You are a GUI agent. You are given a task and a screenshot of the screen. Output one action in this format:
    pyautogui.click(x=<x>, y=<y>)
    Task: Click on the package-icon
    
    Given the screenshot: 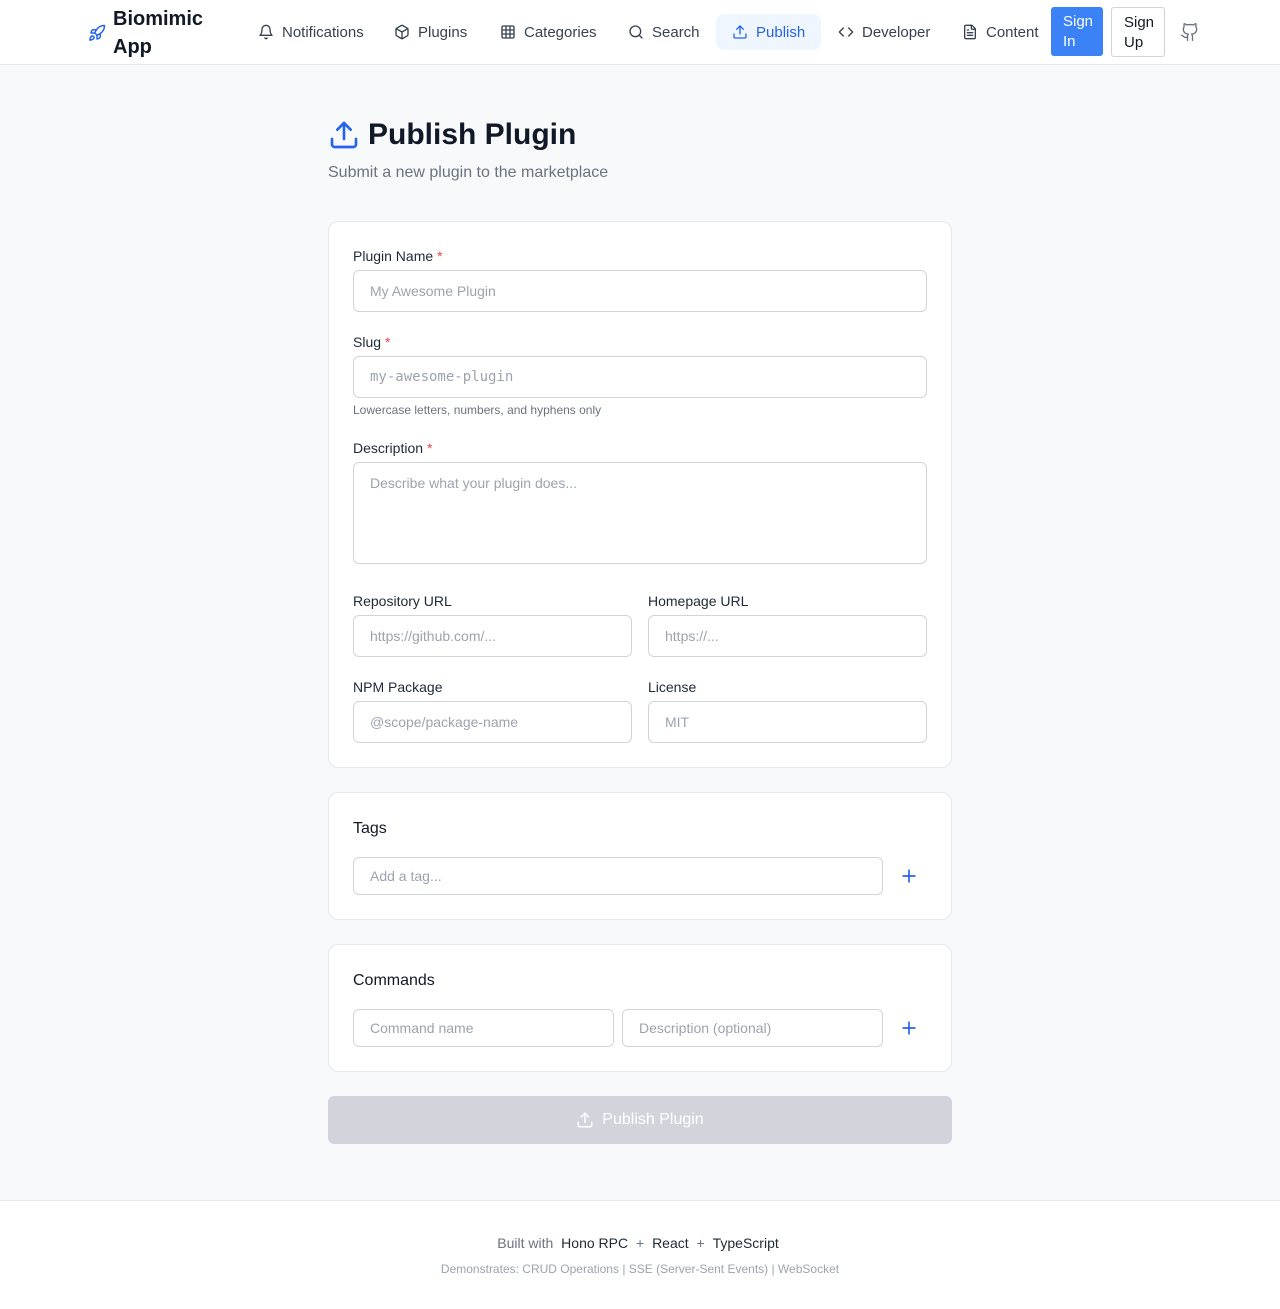 What is the action you would take?
    pyautogui.click(x=402, y=32)
    